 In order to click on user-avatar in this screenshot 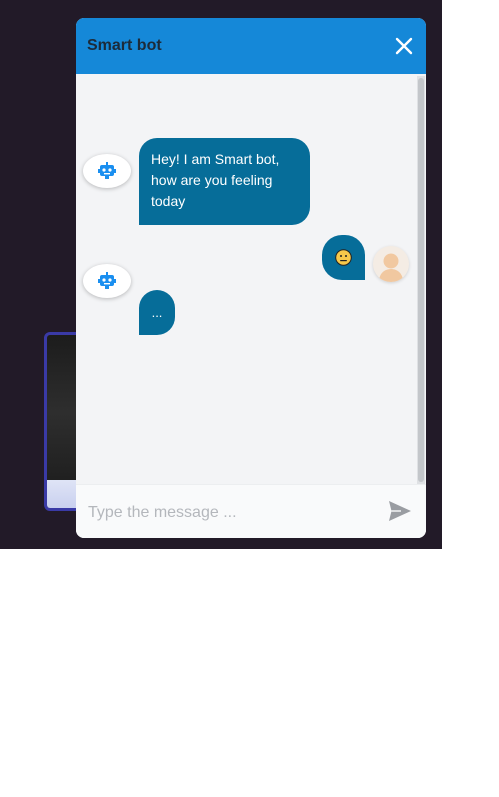, I will do `click(391, 264)`.